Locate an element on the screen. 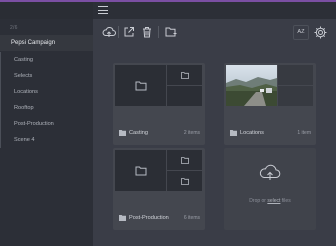 The width and height of the screenshot is (336, 246). folder-item-count: 1 item is located at coordinates (304, 133).